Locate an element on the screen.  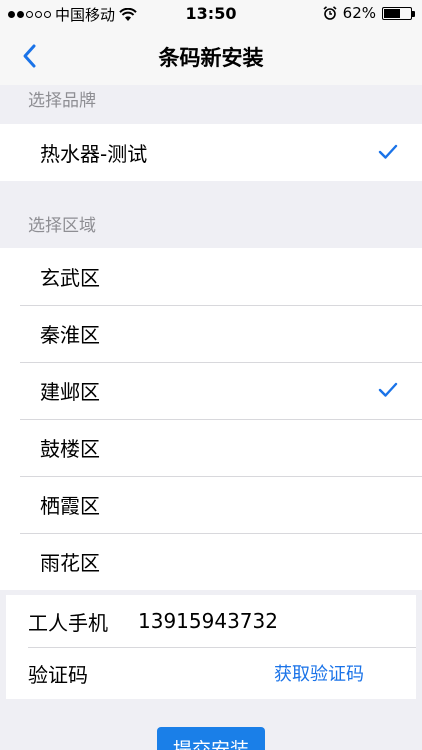
region-item-label: 雨花区 is located at coordinates (70, 563).